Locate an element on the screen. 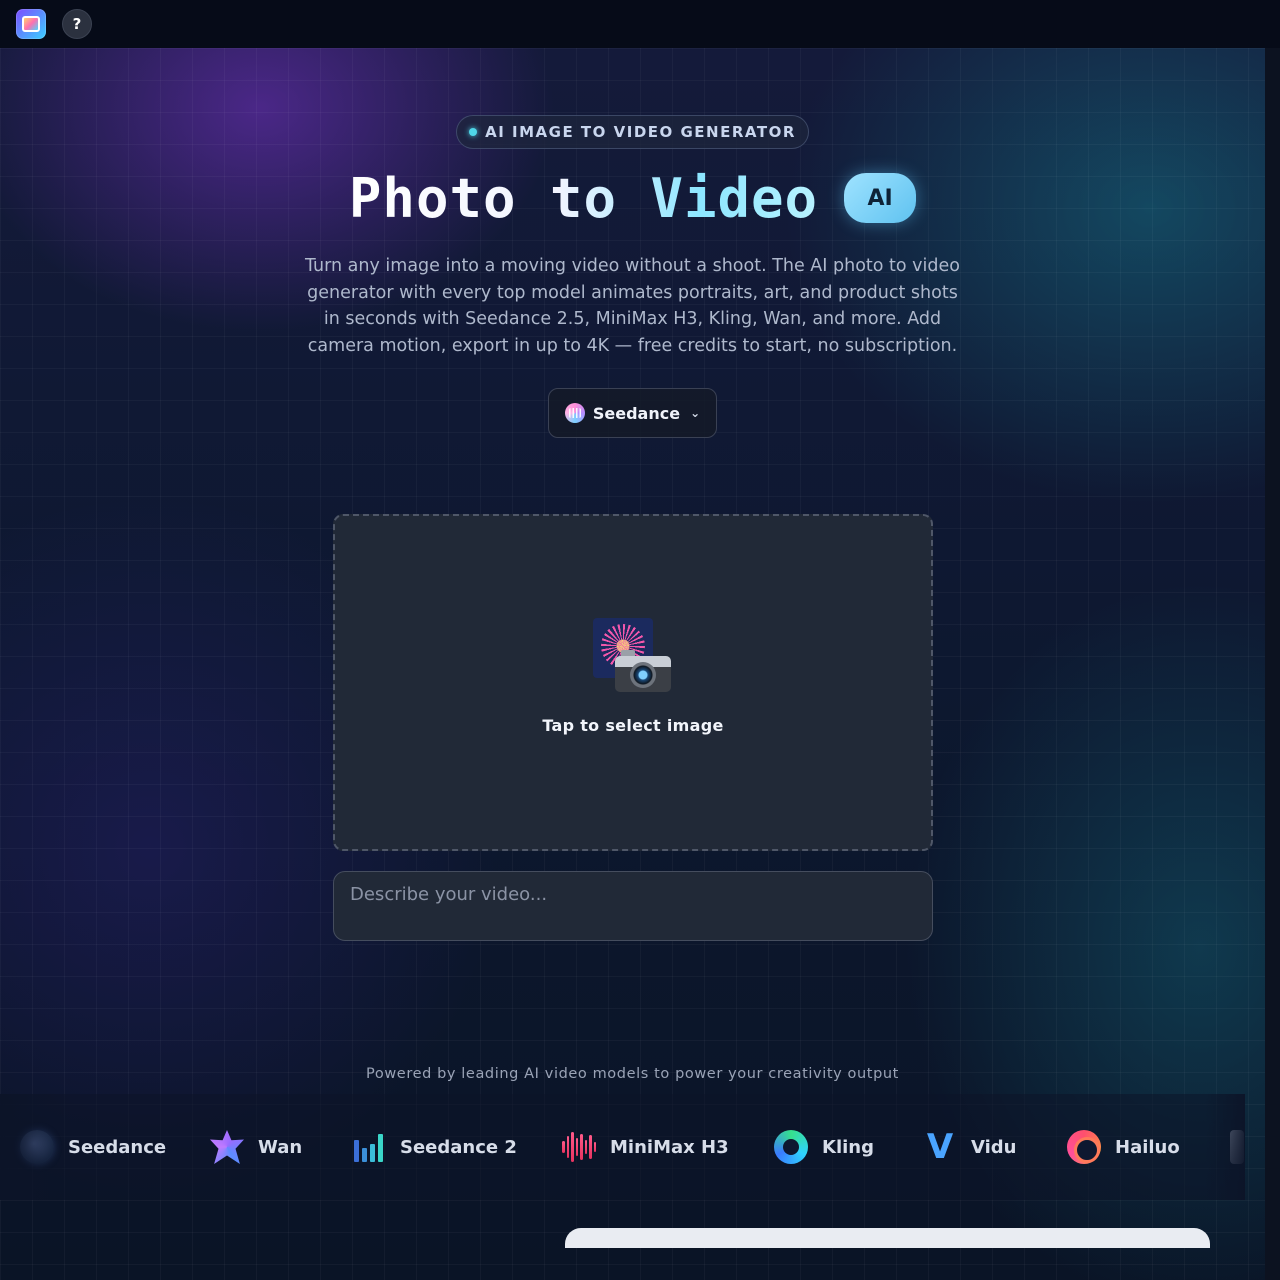  ai-pill-badge: AI is located at coordinates (880, 198).